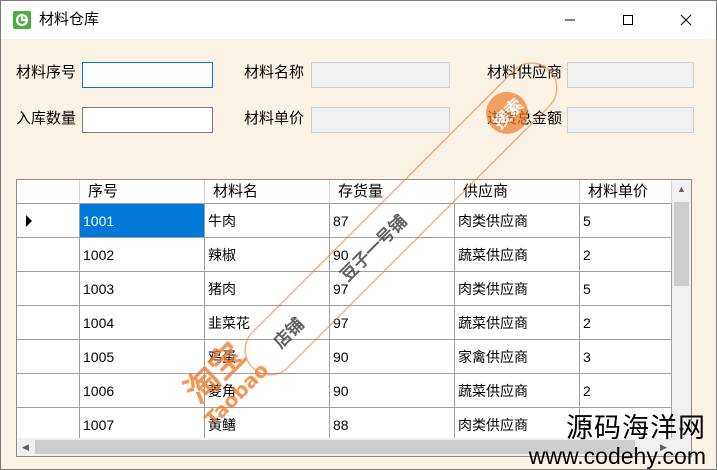 This screenshot has height=470, width=717. Describe the element at coordinates (142, 255) in the screenshot. I see `cell-no: 1002` at that location.